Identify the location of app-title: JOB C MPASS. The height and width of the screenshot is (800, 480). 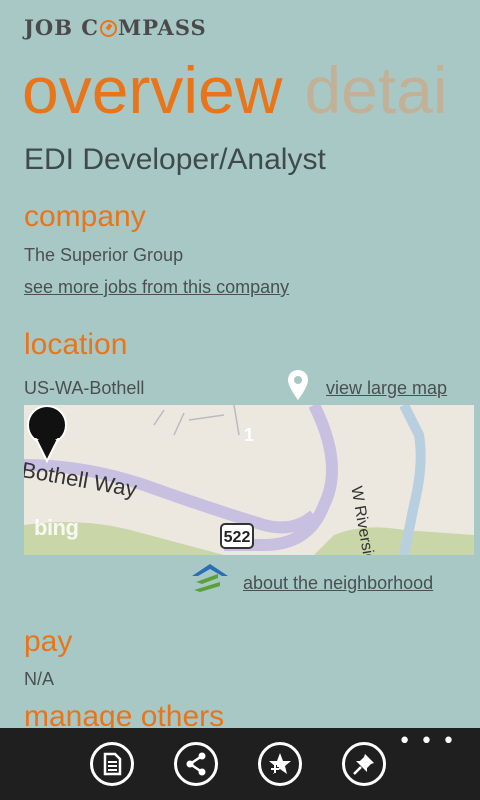
(115, 27).